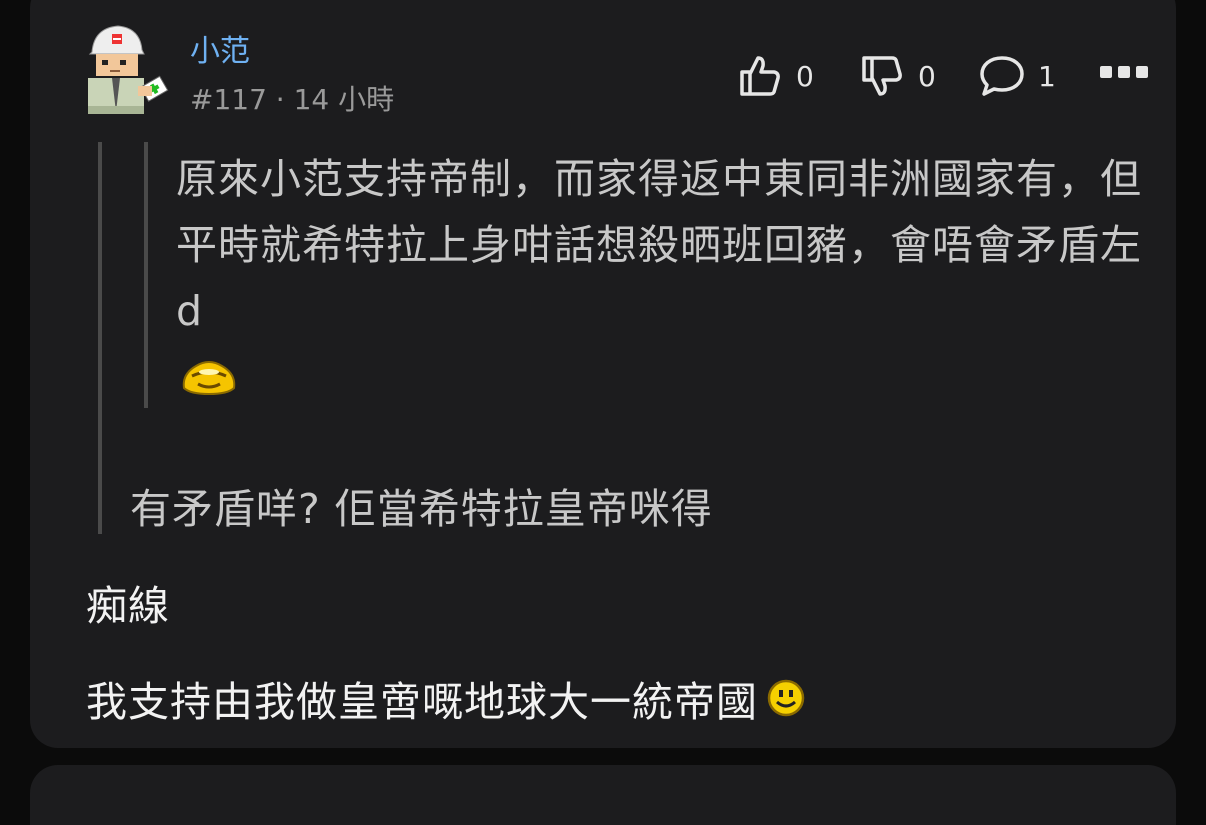 The height and width of the screenshot is (825, 1206). I want to click on dislike-button: 0, so click(897, 76).